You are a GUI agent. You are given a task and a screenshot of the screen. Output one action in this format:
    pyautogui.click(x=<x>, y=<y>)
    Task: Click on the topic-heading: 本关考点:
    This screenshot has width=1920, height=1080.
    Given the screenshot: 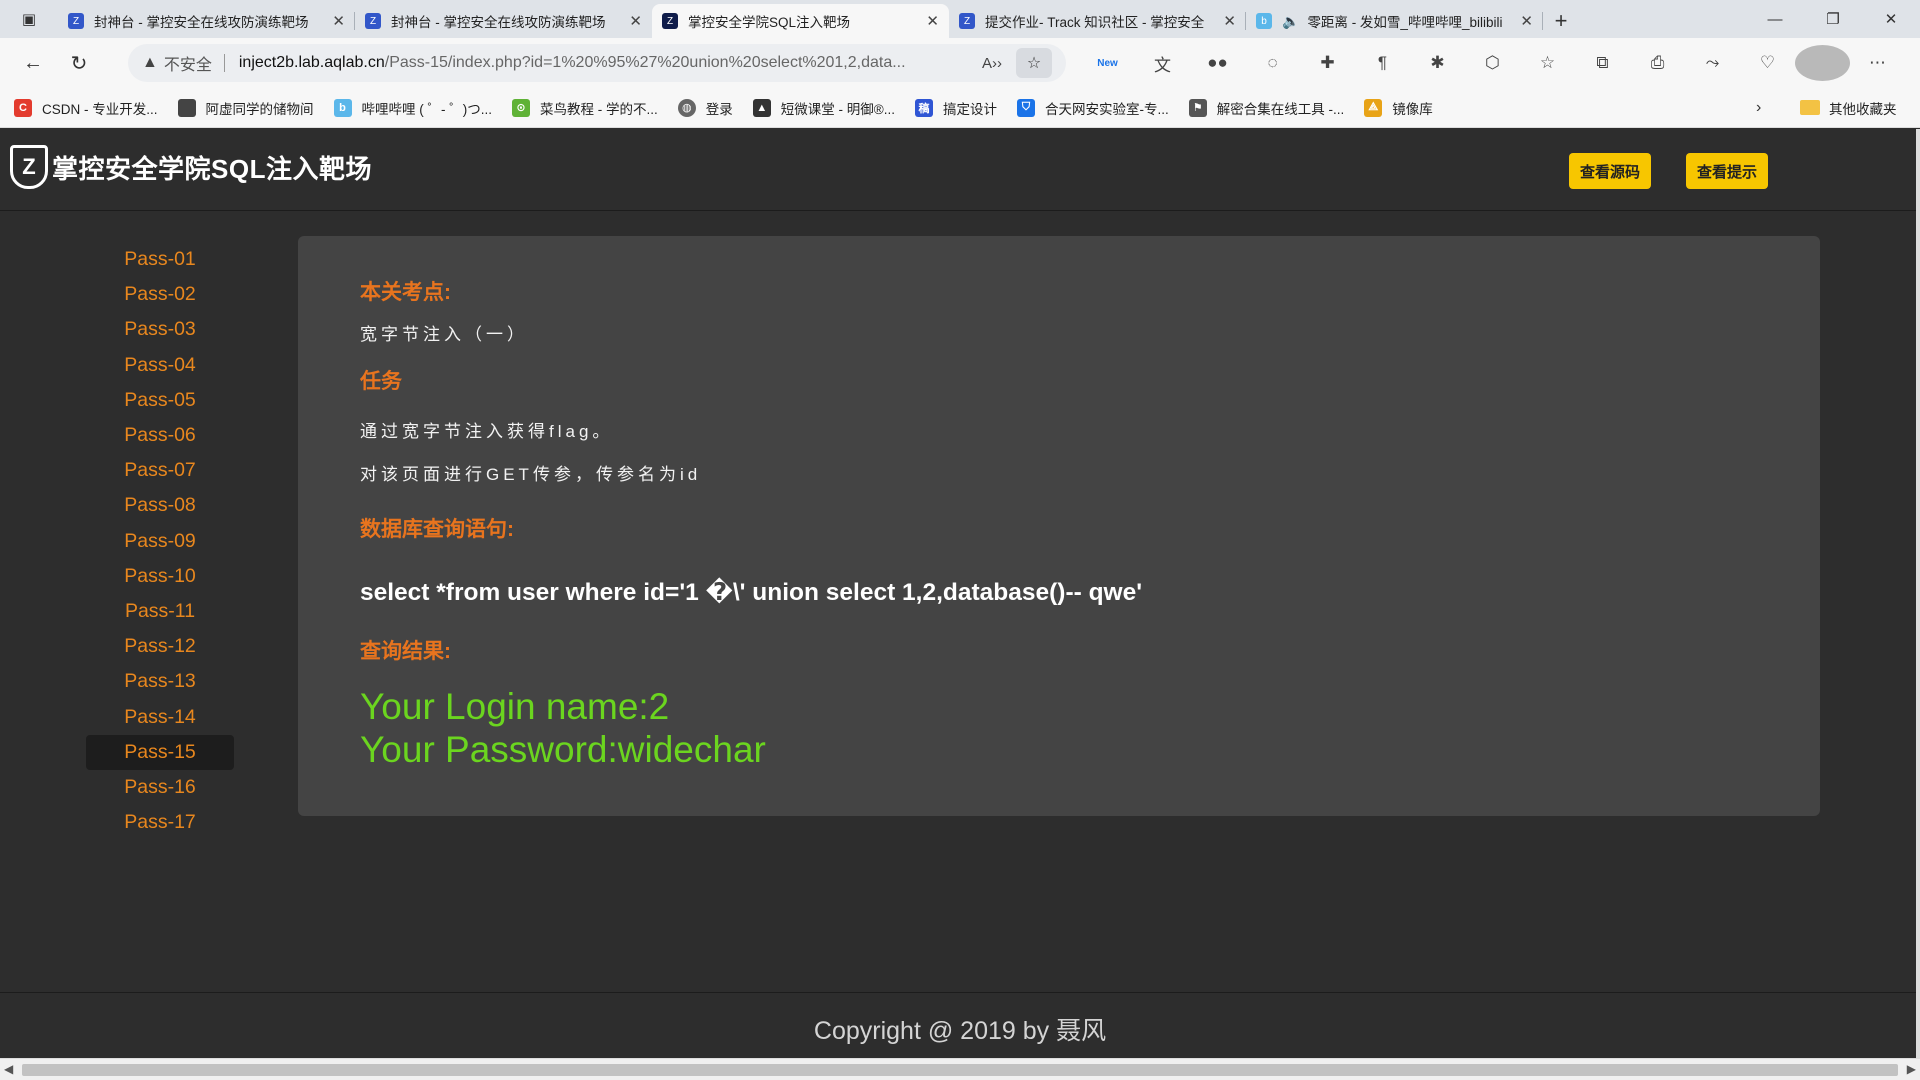 What is the action you would take?
    pyautogui.click(x=405, y=292)
    